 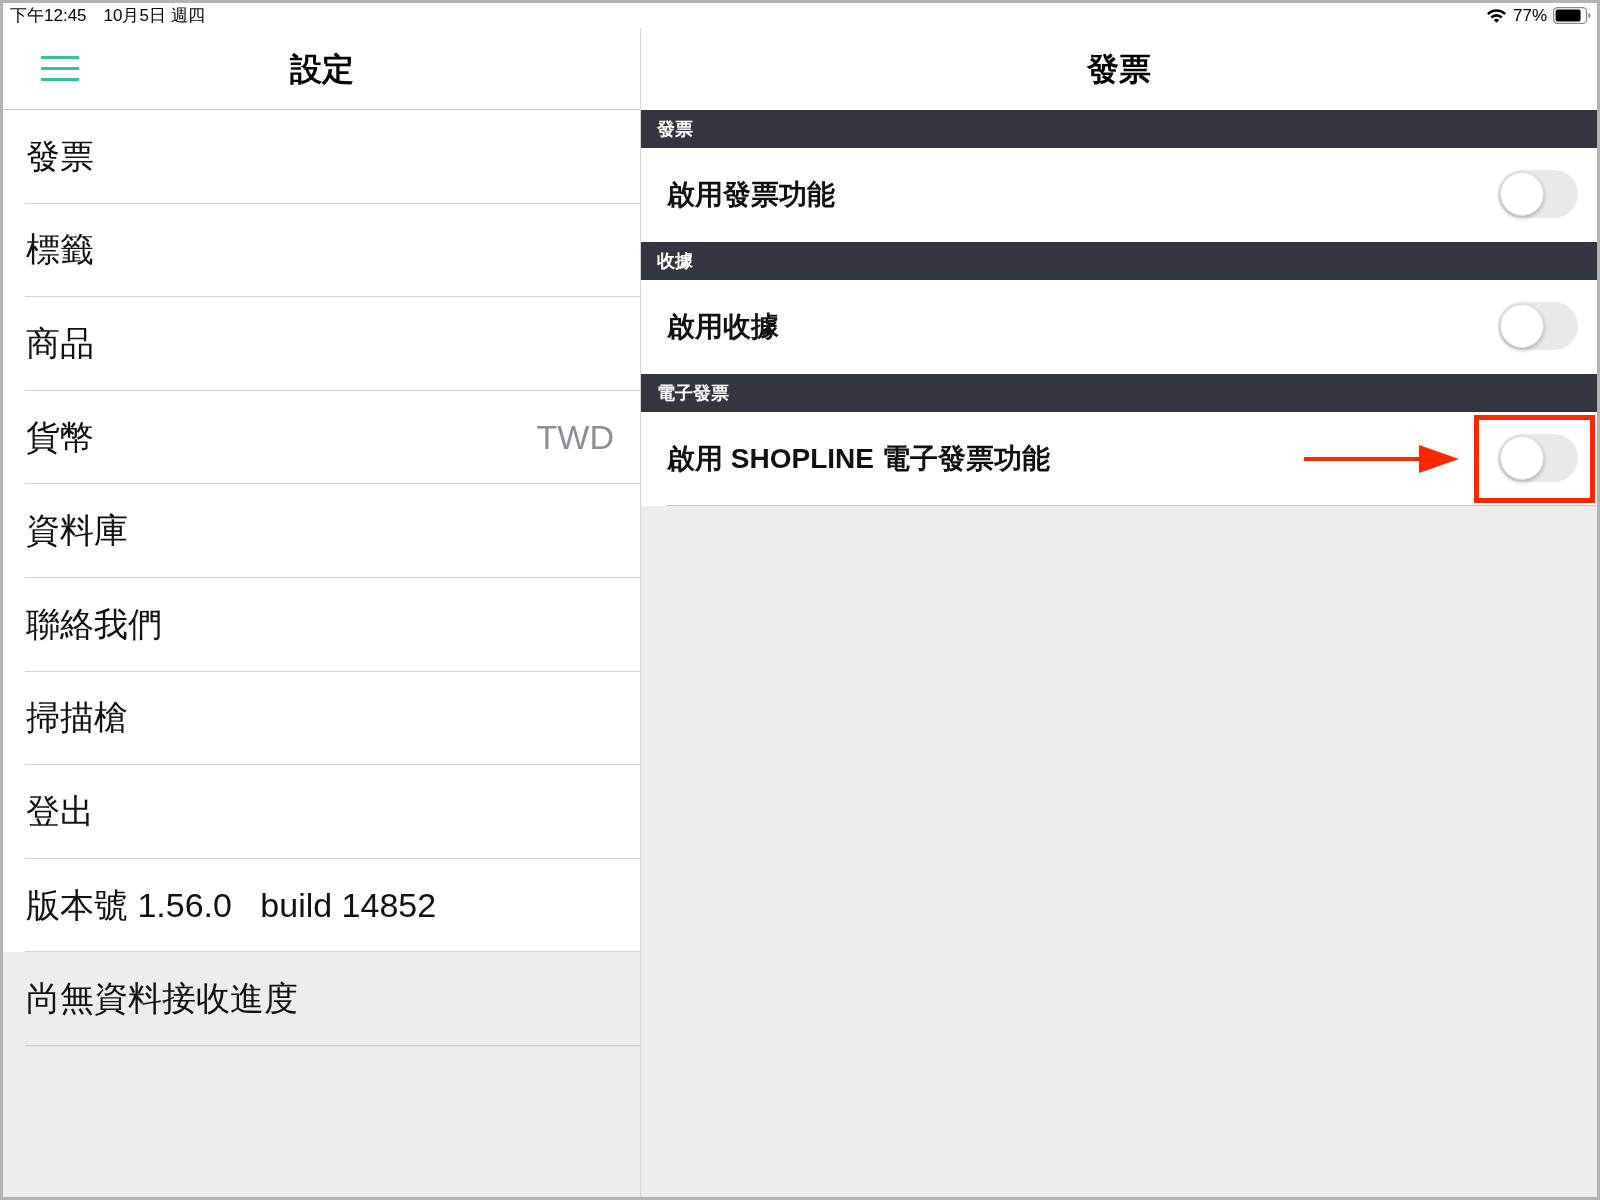 I want to click on nav-title: 設定, so click(x=321, y=69).